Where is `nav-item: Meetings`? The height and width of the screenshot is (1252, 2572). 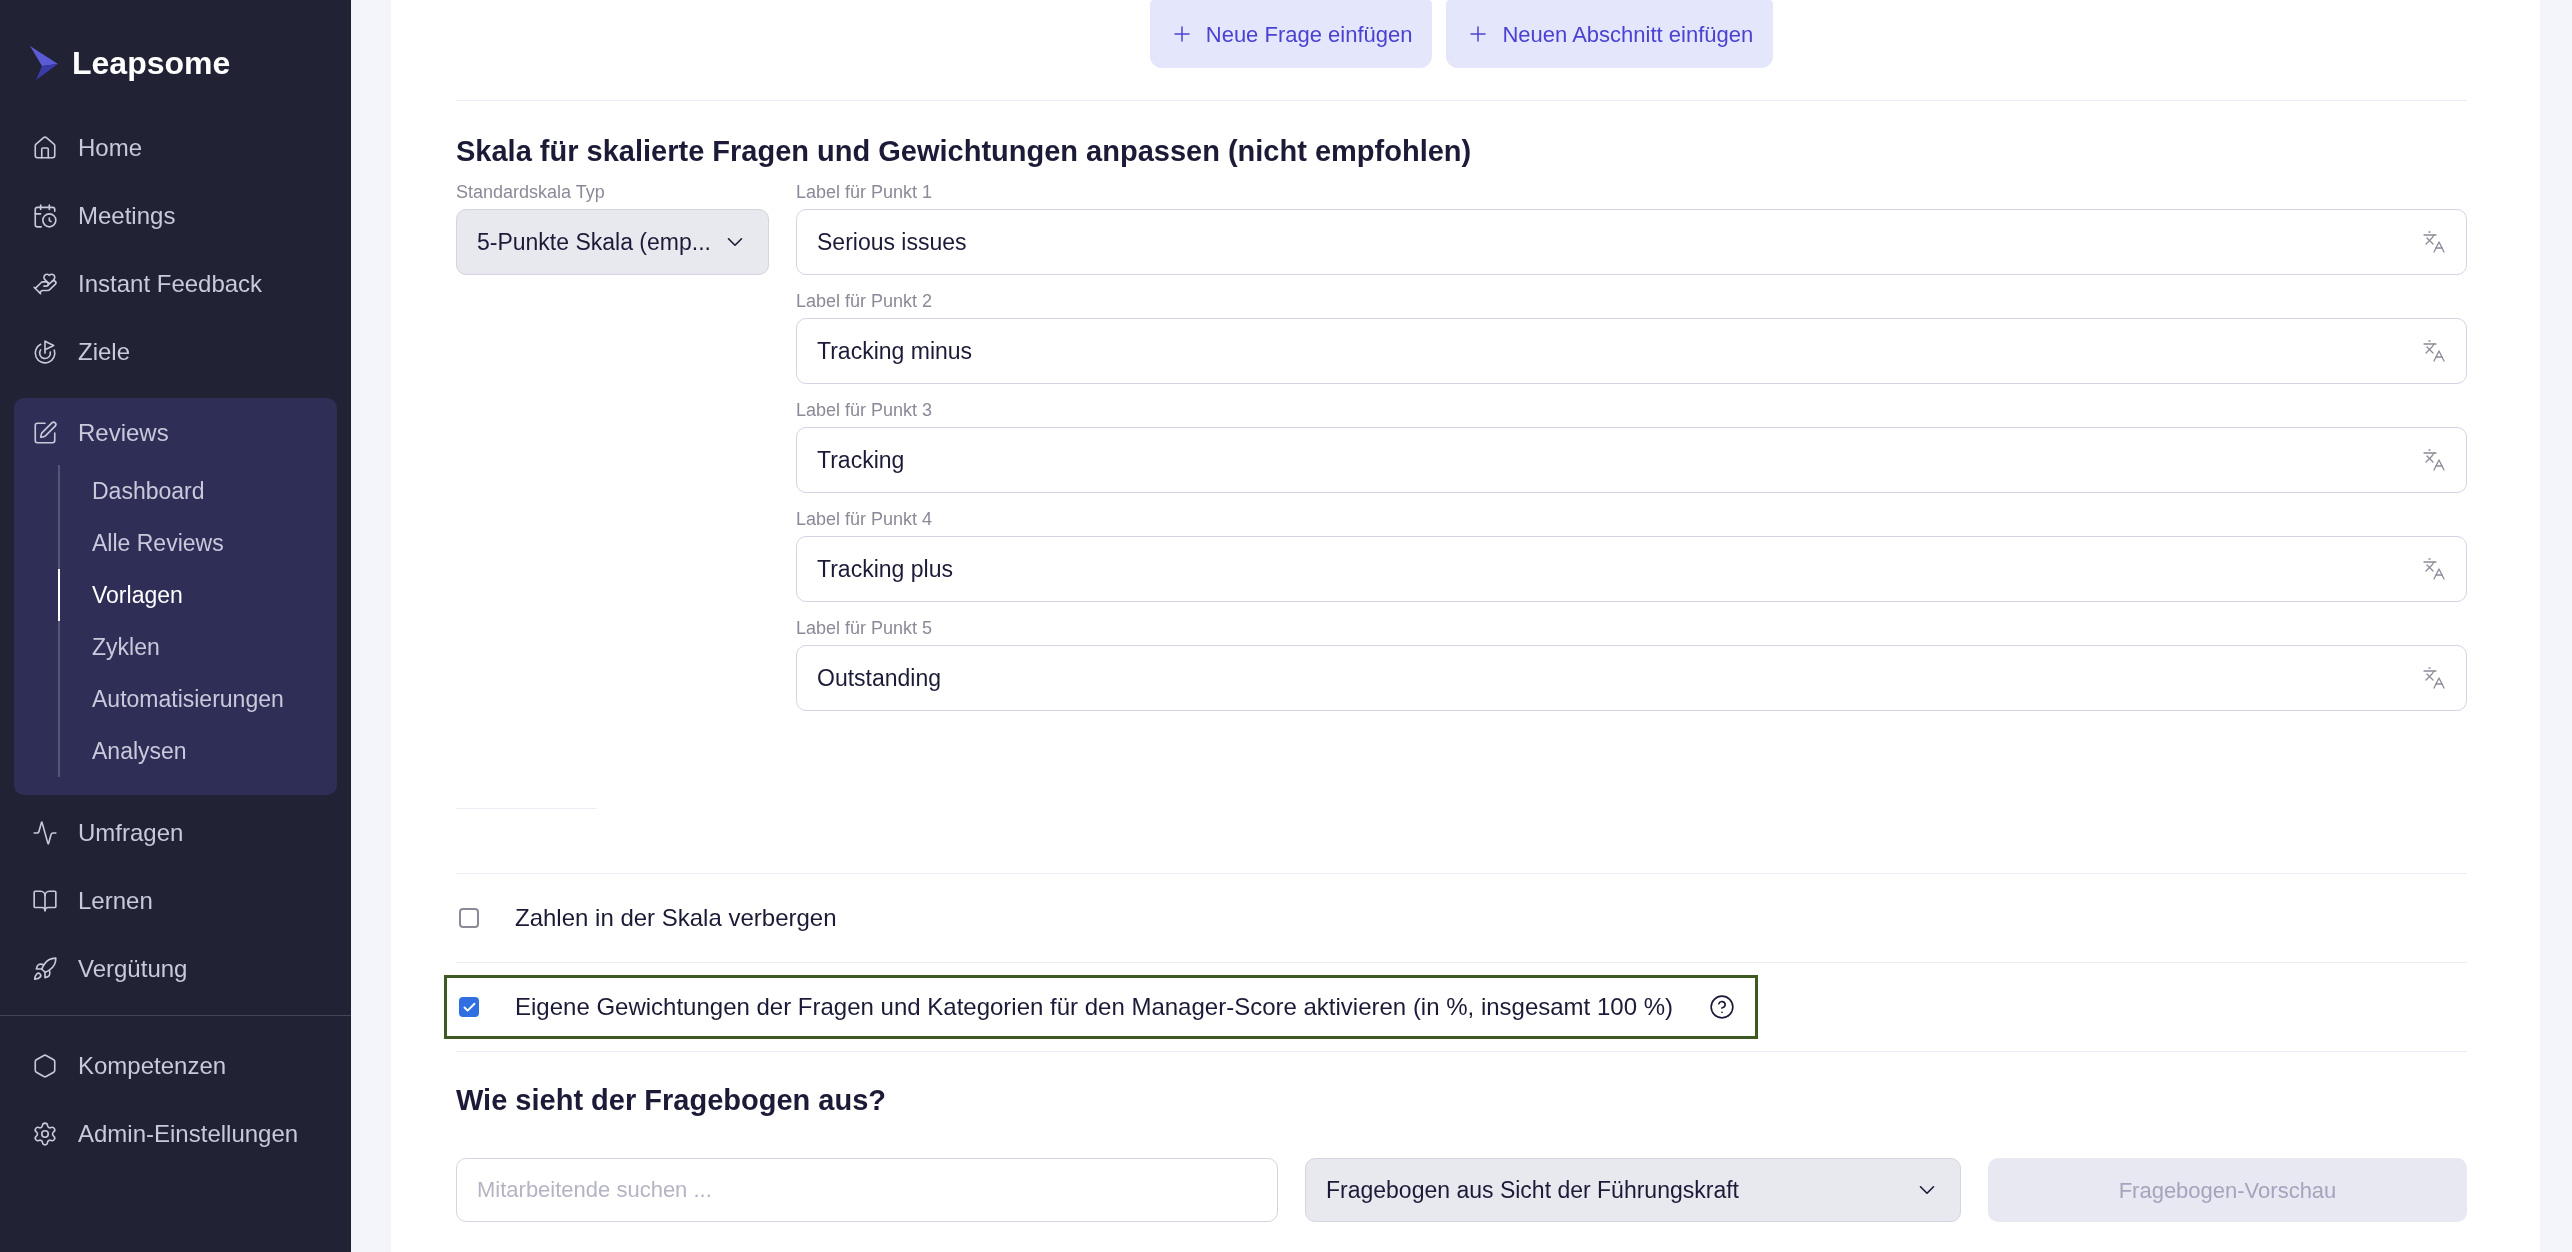 nav-item: Meetings is located at coordinates (175, 216).